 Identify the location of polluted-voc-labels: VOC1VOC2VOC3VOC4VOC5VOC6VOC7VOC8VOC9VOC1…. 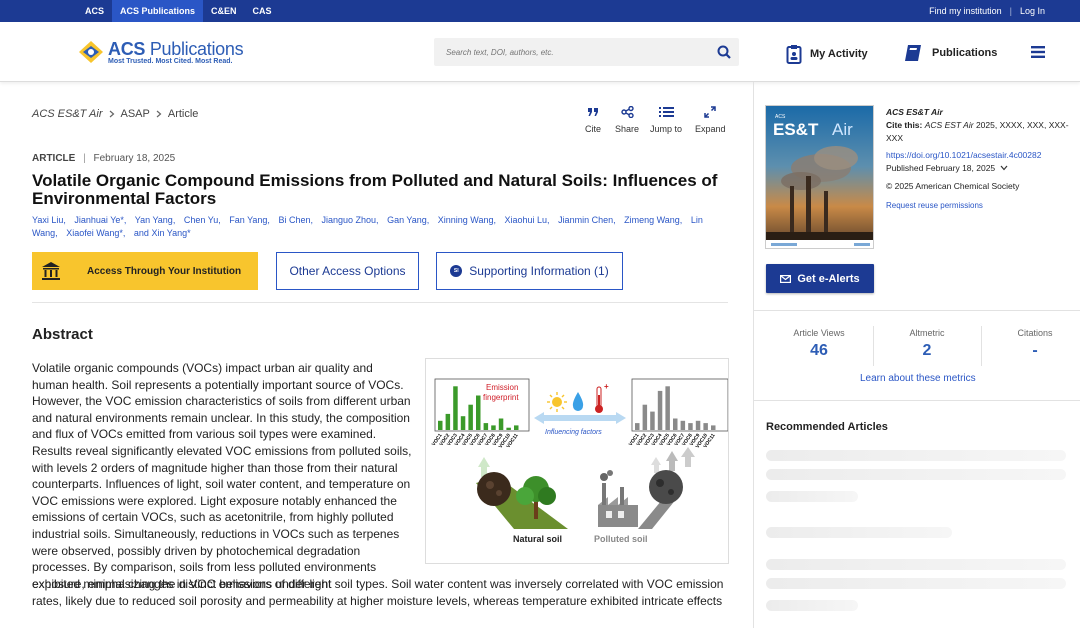
(672, 441).